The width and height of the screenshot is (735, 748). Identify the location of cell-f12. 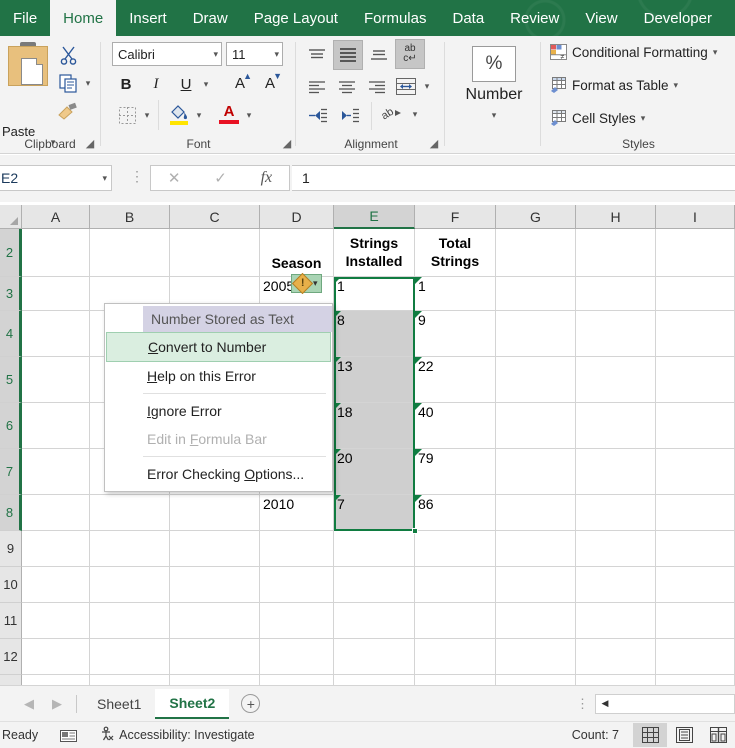
(455, 657).